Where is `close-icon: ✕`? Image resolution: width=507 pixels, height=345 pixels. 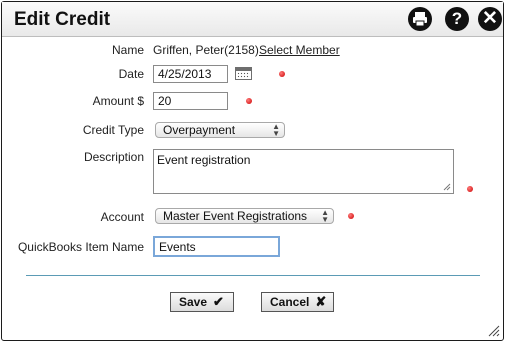 close-icon: ✕ is located at coordinates (490, 18).